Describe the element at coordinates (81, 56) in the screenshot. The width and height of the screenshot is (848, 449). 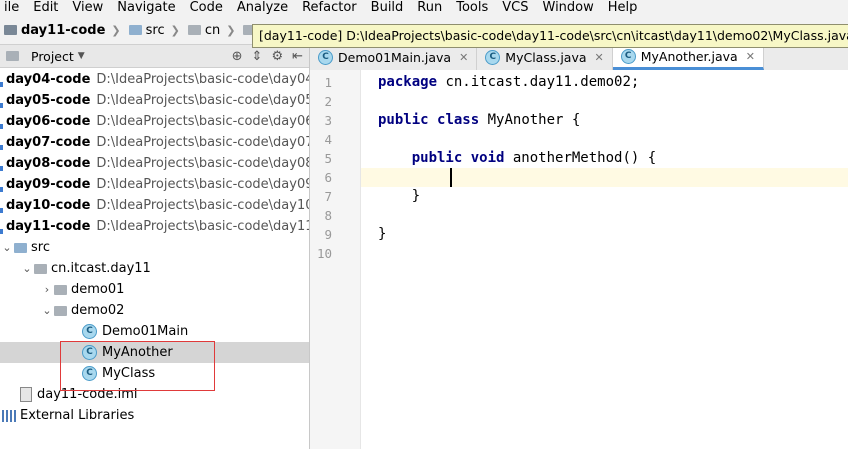
I see `chevron-down-icon: ▼` at that location.